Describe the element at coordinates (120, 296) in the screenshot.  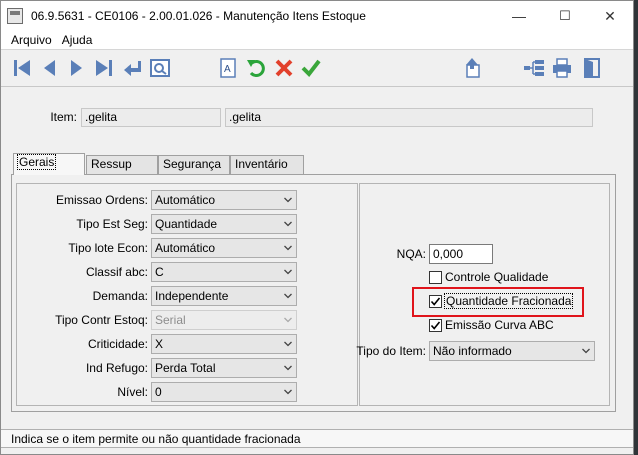
I see `field-label: Demanda:` at that location.